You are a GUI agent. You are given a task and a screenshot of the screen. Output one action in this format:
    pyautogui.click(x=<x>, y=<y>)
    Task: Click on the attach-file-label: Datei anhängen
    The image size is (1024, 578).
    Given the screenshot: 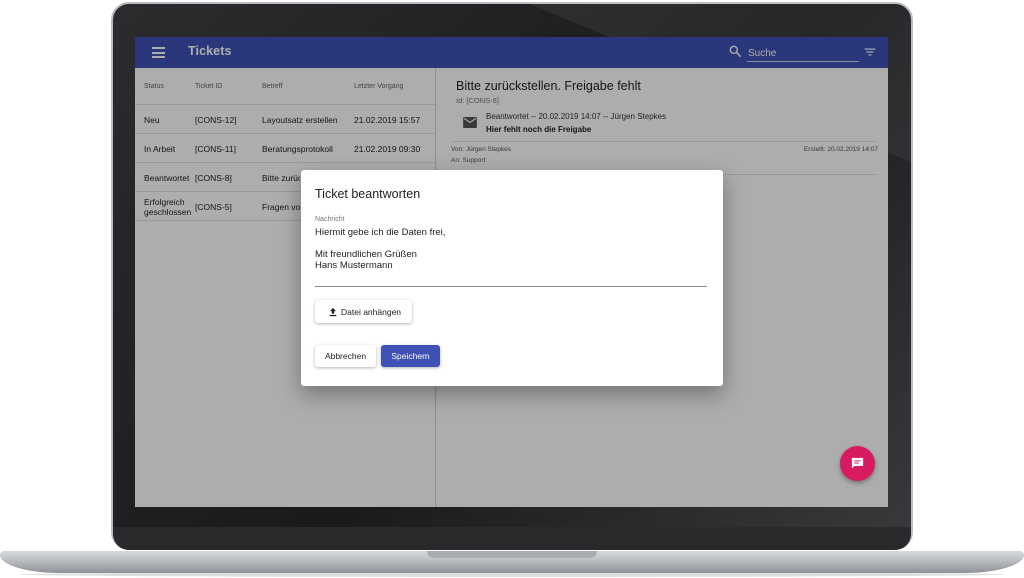 What is the action you would take?
    pyautogui.click(x=371, y=311)
    